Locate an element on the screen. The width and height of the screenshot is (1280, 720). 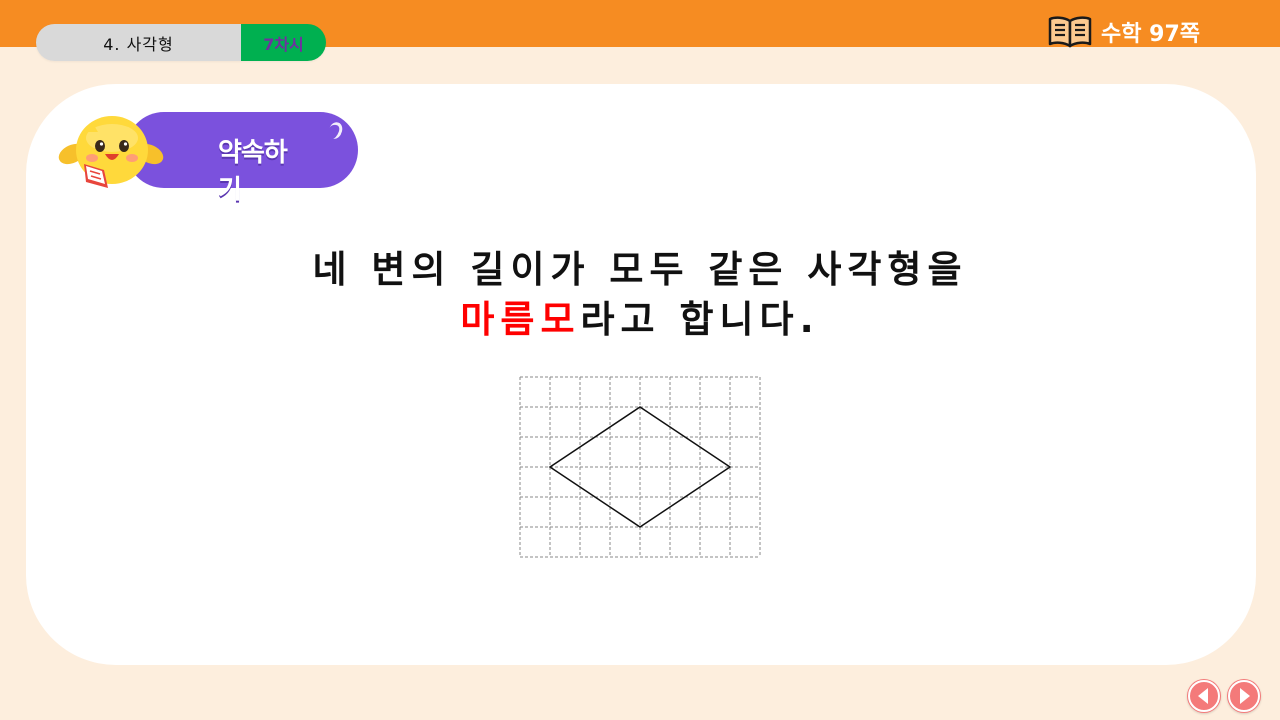
next-arrow-icon is located at coordinates (1244, 696).